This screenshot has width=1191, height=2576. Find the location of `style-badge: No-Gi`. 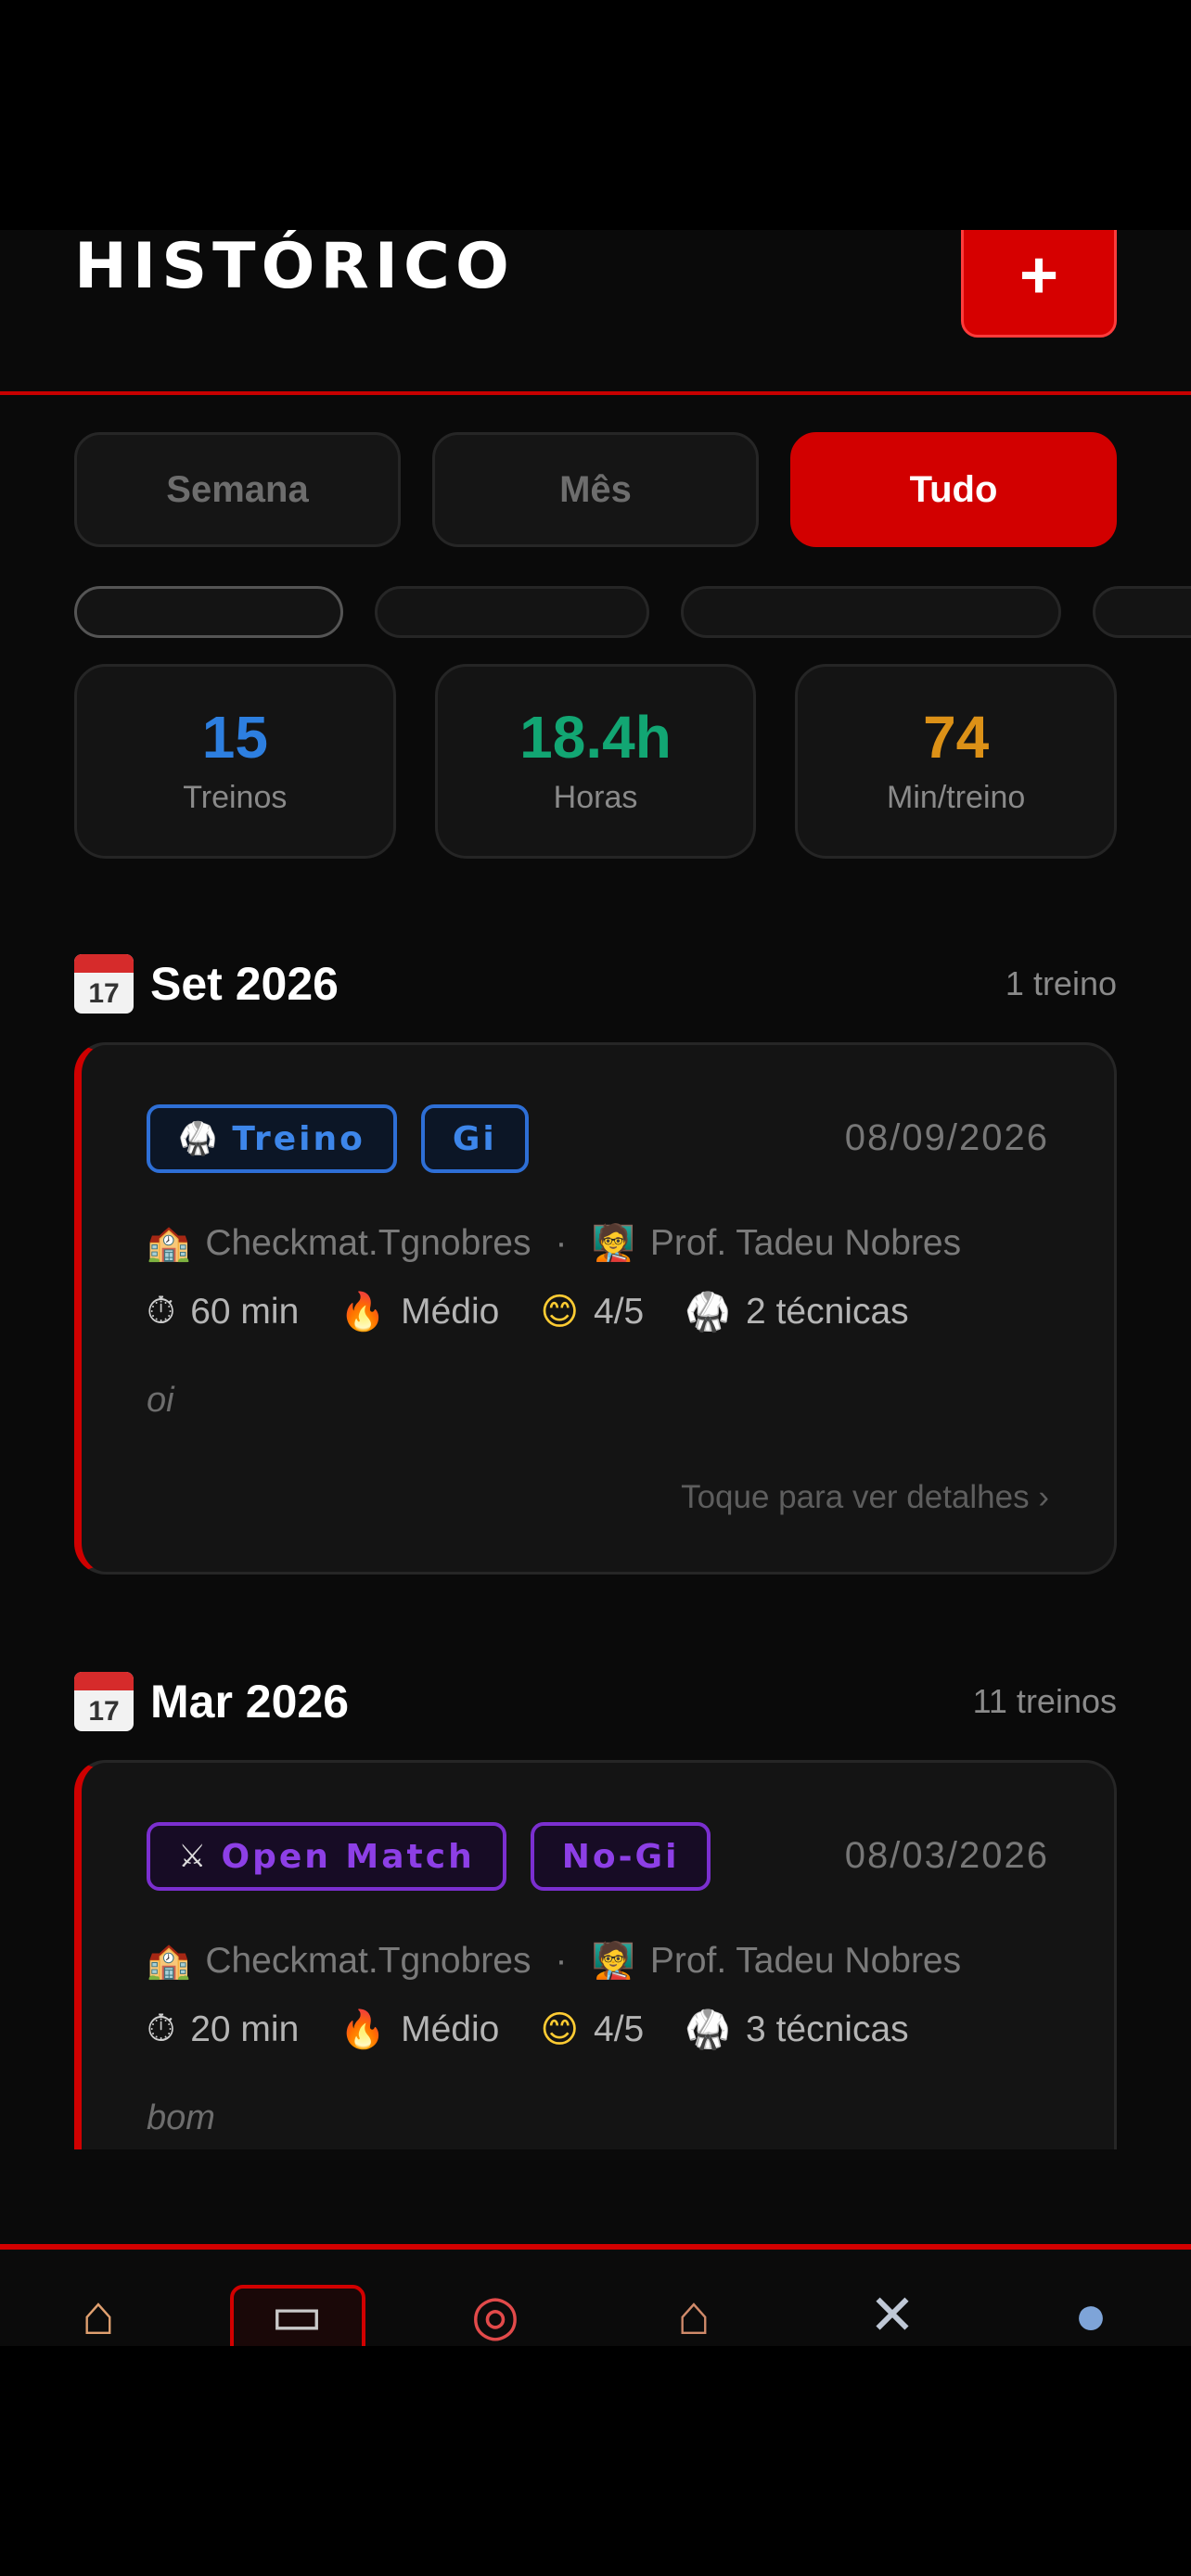

style-badge: No-Gi is located at coordinates (620, 1856).